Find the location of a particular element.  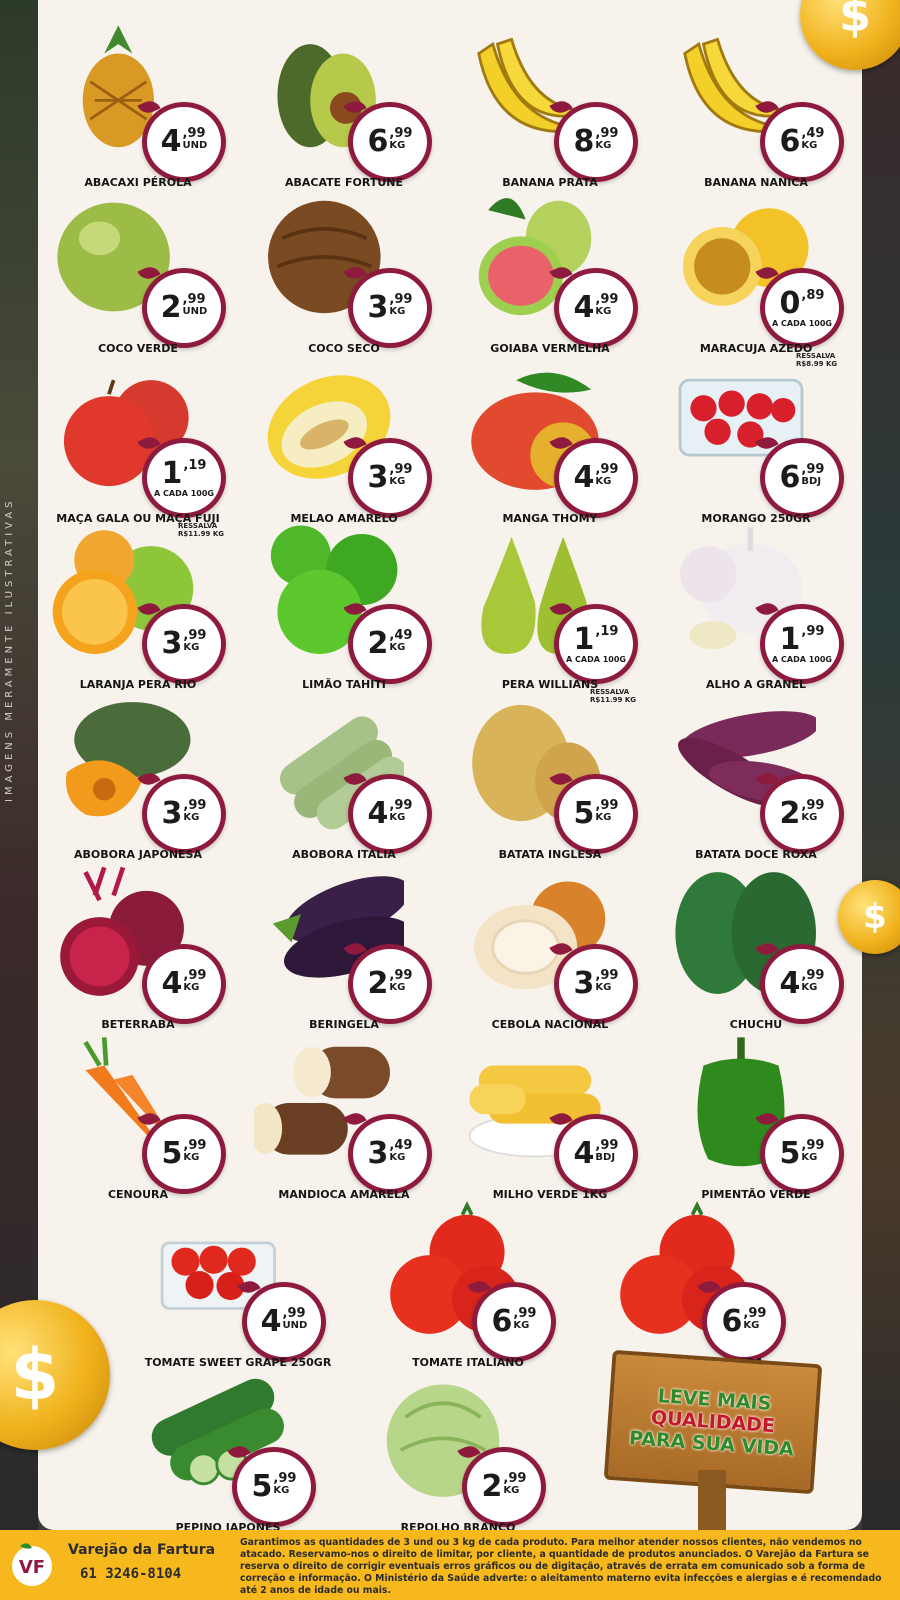

price-integer: 2 is located at coordinates (378, 983).